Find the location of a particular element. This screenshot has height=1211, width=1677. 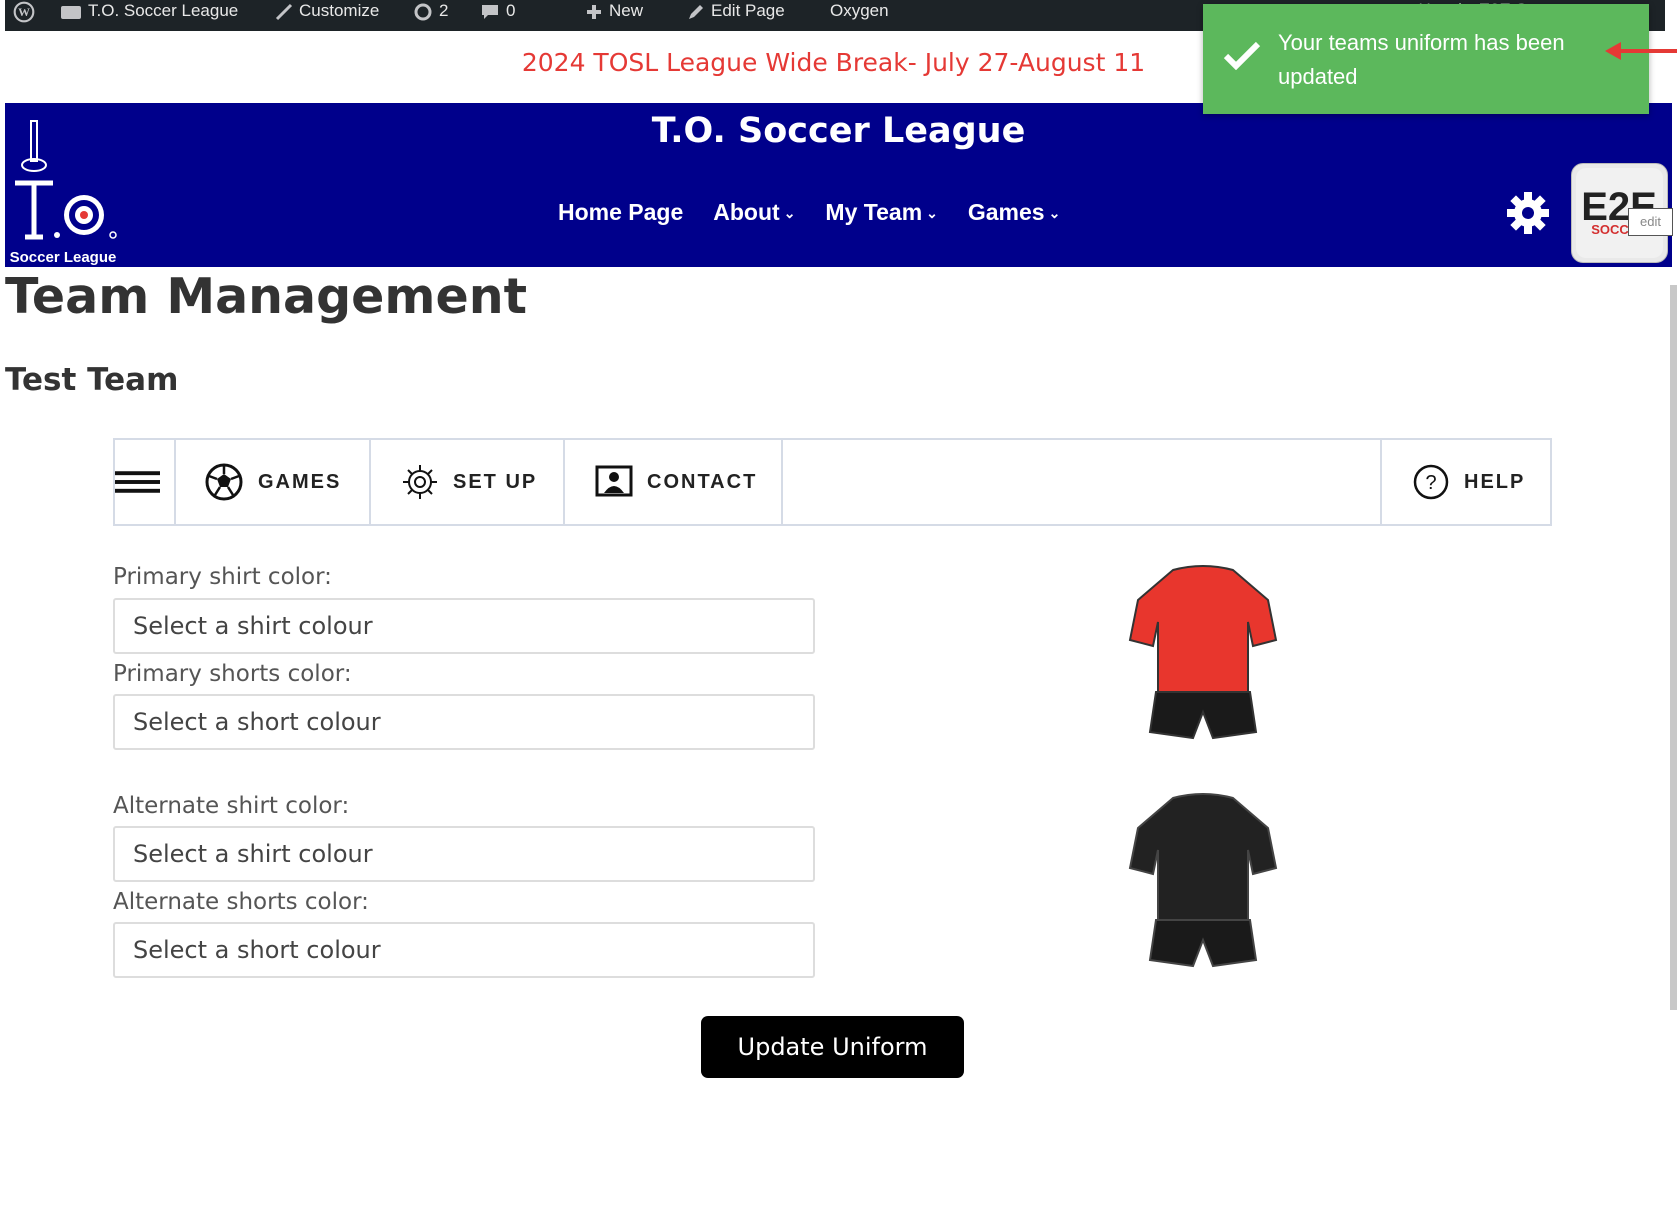

admin-new-label: New is located at coordinates (626, 10).